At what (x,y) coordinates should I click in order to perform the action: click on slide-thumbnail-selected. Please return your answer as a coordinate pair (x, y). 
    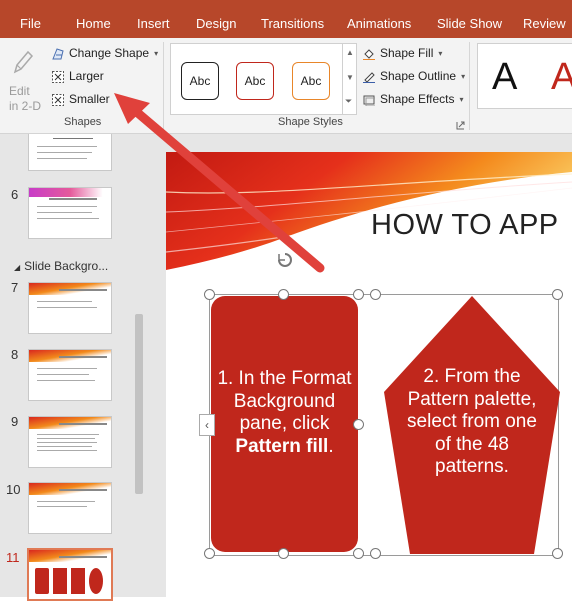
    Looking at the image, I should click on (70, 574).